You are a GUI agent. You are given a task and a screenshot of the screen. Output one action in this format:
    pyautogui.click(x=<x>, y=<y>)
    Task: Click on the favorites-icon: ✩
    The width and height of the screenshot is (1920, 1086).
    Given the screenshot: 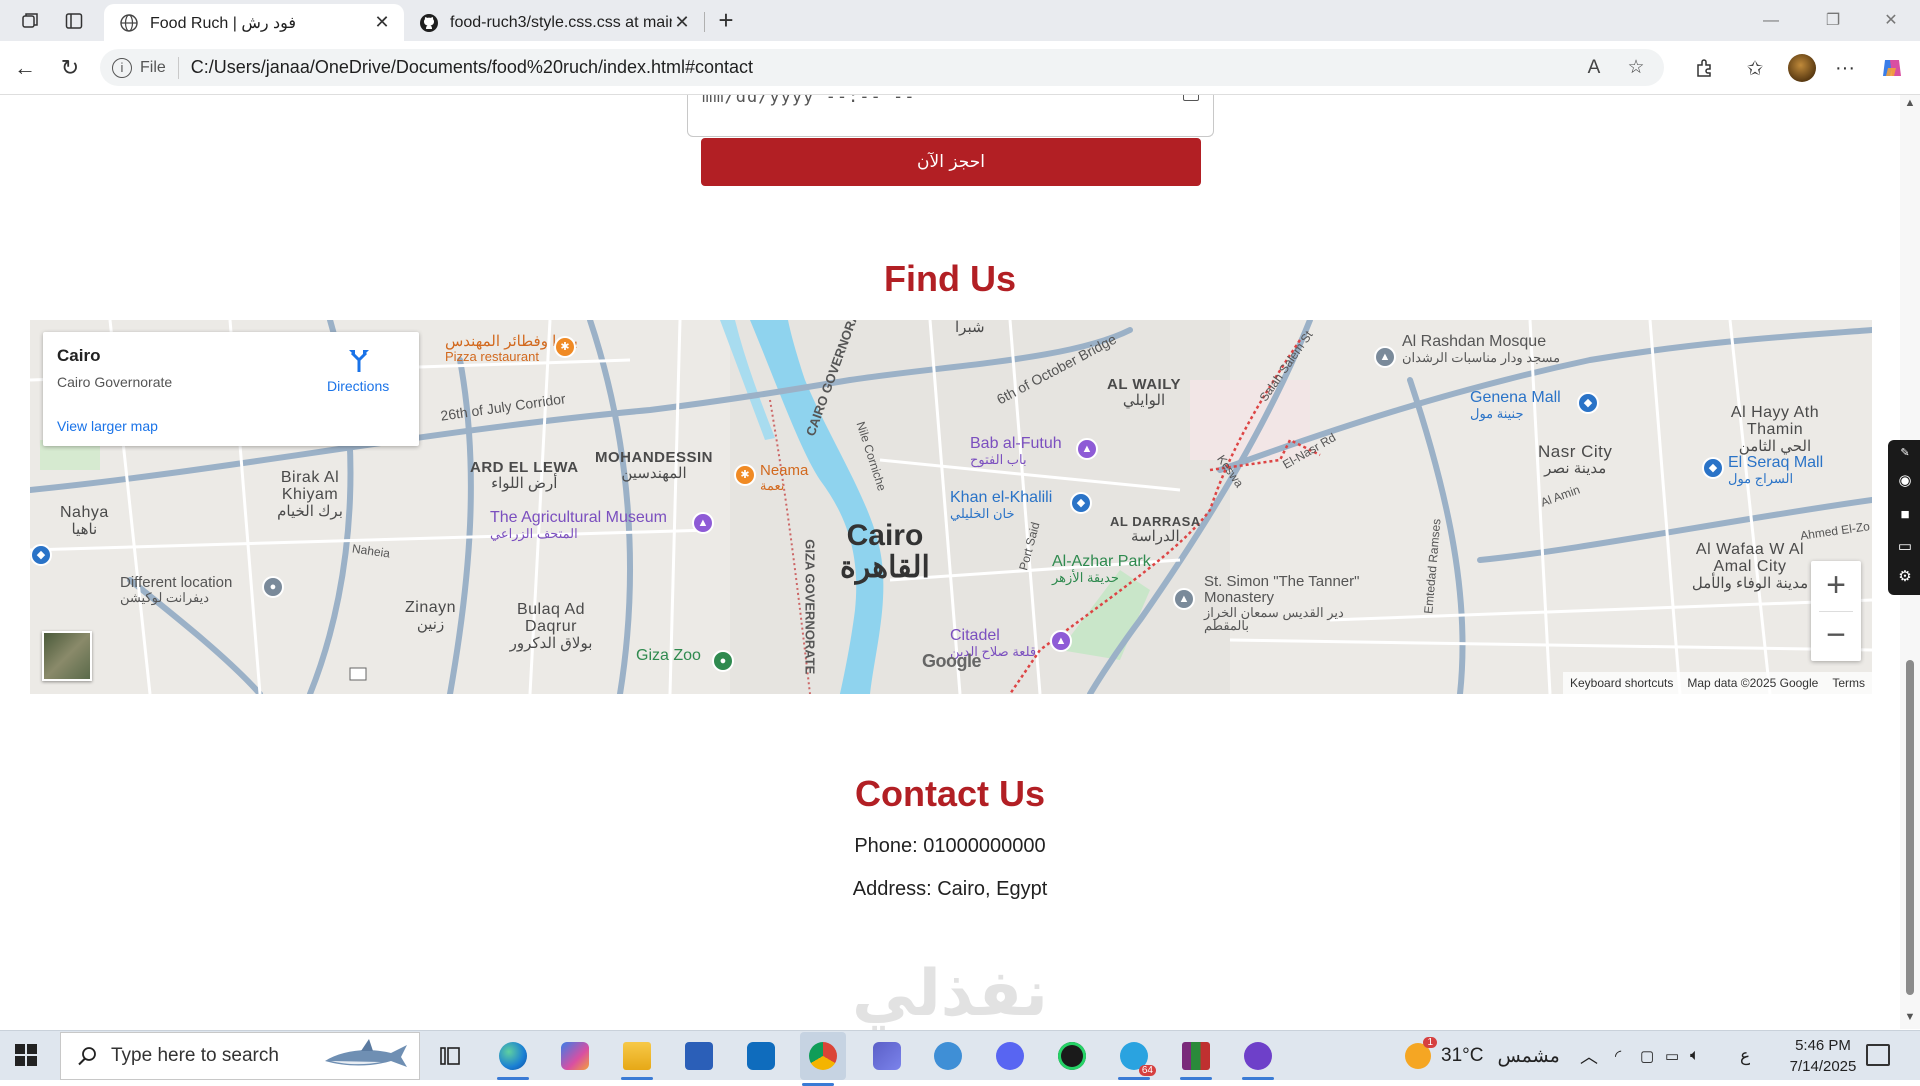 What is the action you would take?
    pyautogui.click(x=1755, y=68)
    